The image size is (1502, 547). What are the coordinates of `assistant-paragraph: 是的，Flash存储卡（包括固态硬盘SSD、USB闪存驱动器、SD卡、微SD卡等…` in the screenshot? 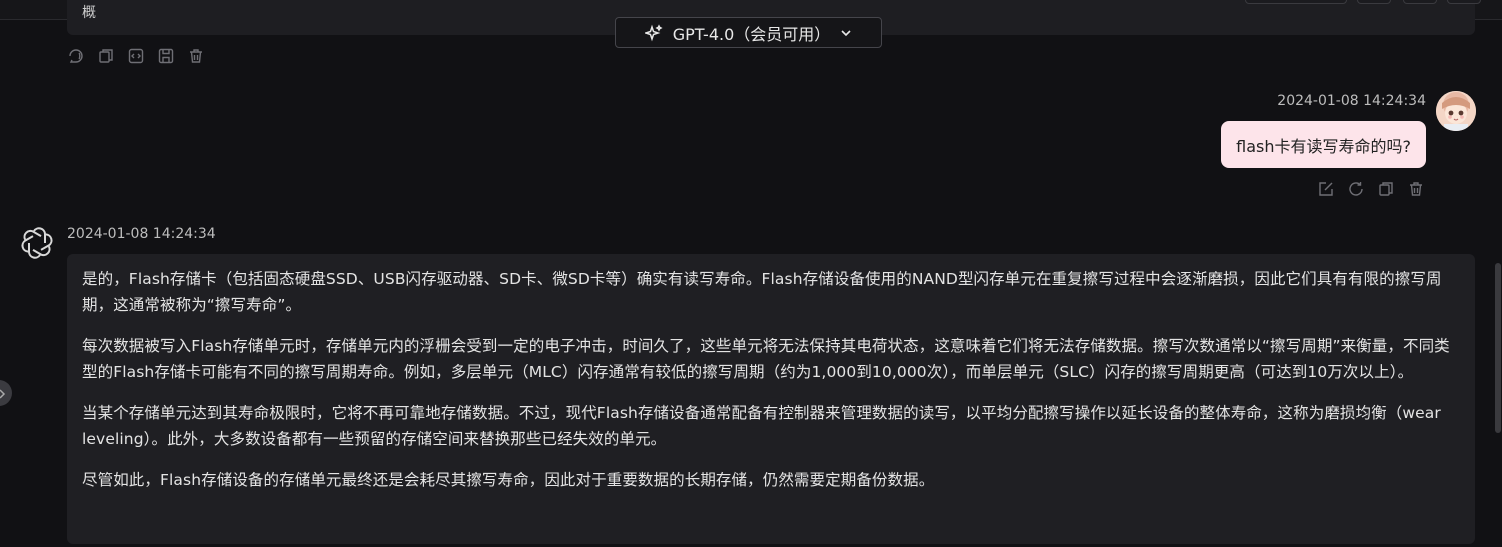 It's located at (762, 292).